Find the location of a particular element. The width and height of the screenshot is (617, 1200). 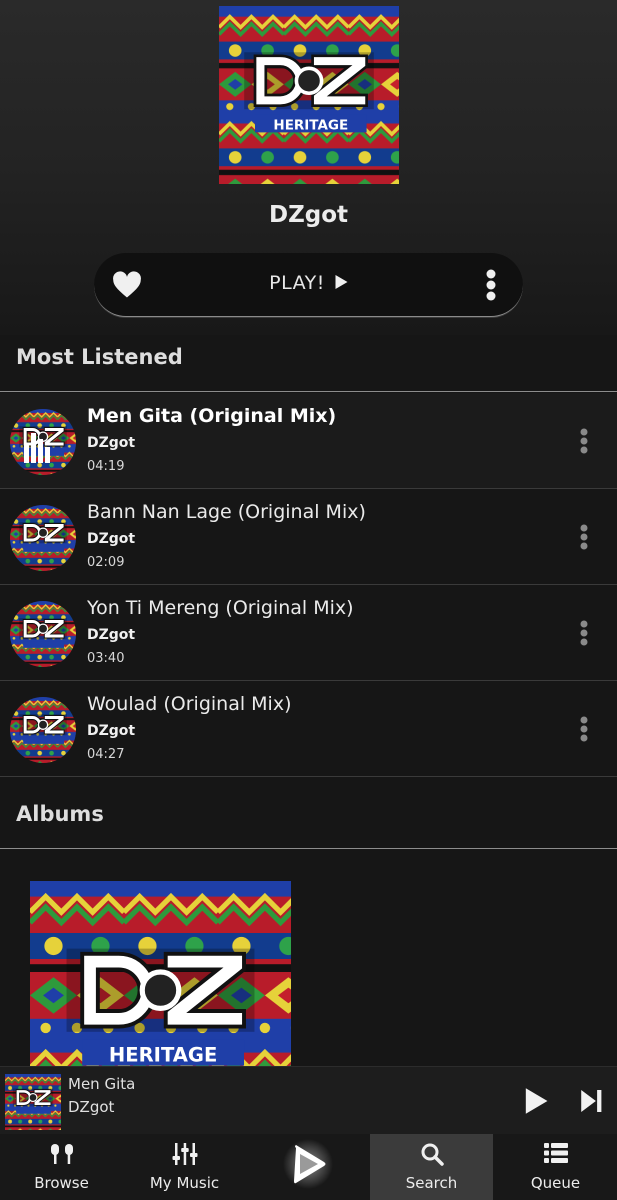

equalizer-icon is located at coordinates (185, 1156).